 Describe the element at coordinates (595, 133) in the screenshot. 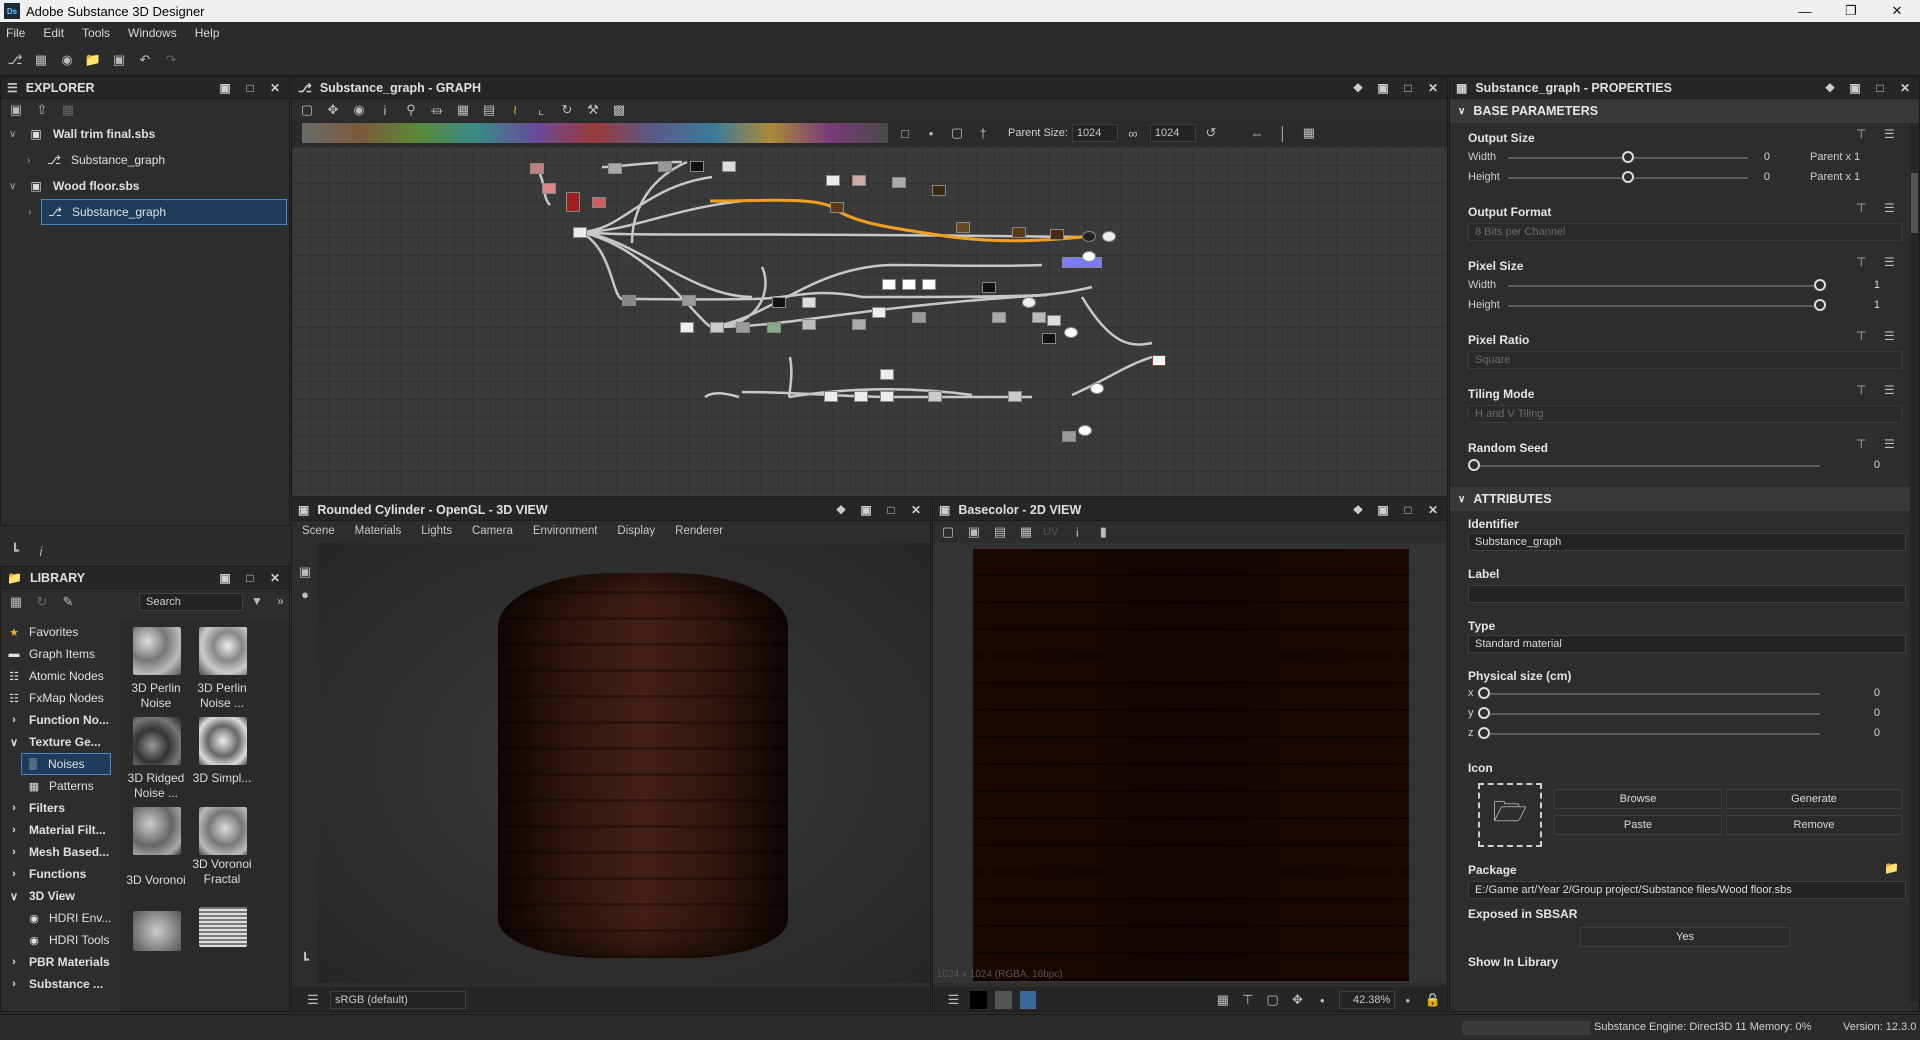

I see `atomic-node-palette` at that location.